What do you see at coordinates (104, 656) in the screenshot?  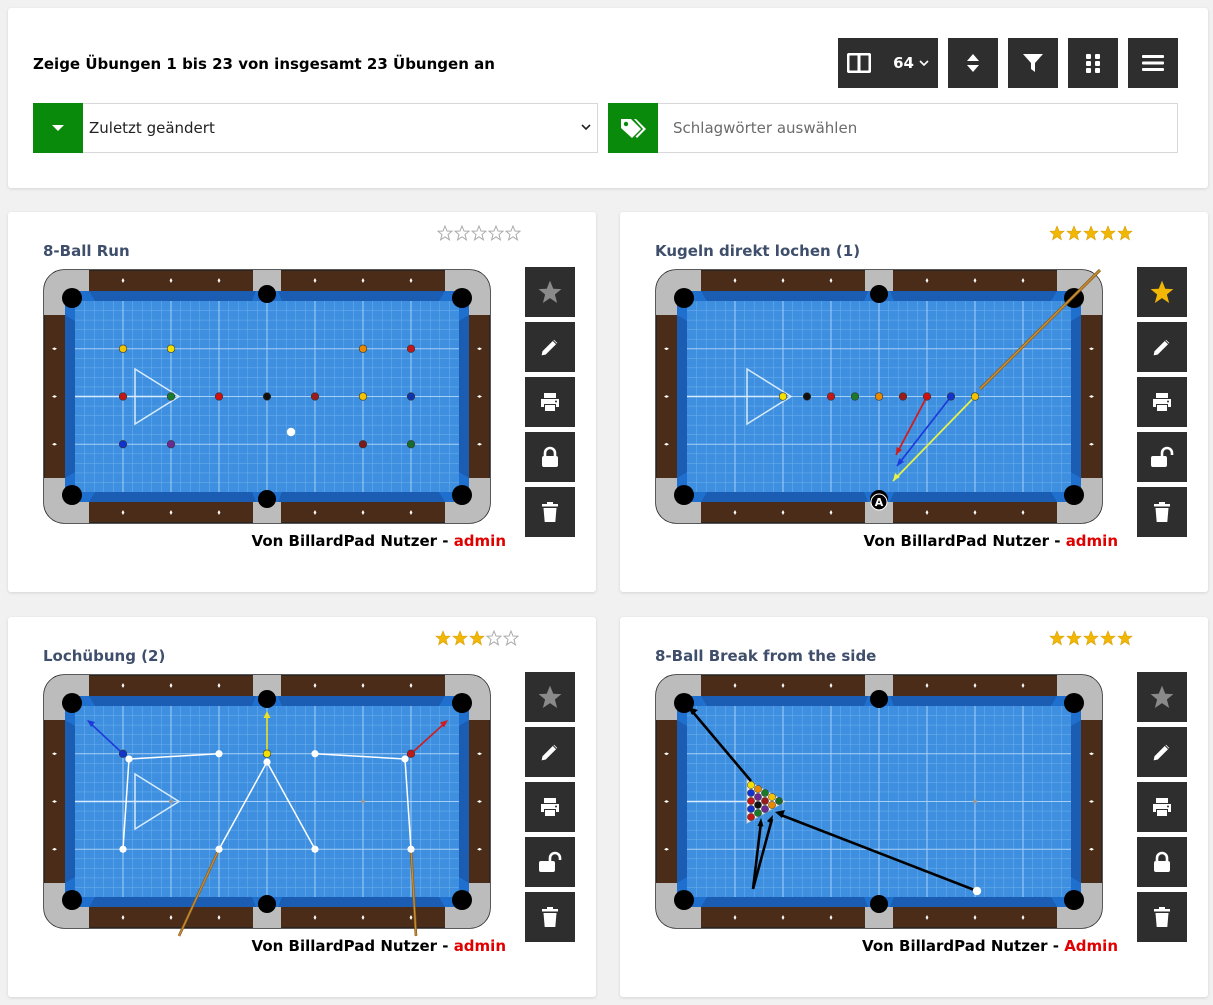 I see `exercise-title: Lochübung (2)` at bounding box center [104, 656].